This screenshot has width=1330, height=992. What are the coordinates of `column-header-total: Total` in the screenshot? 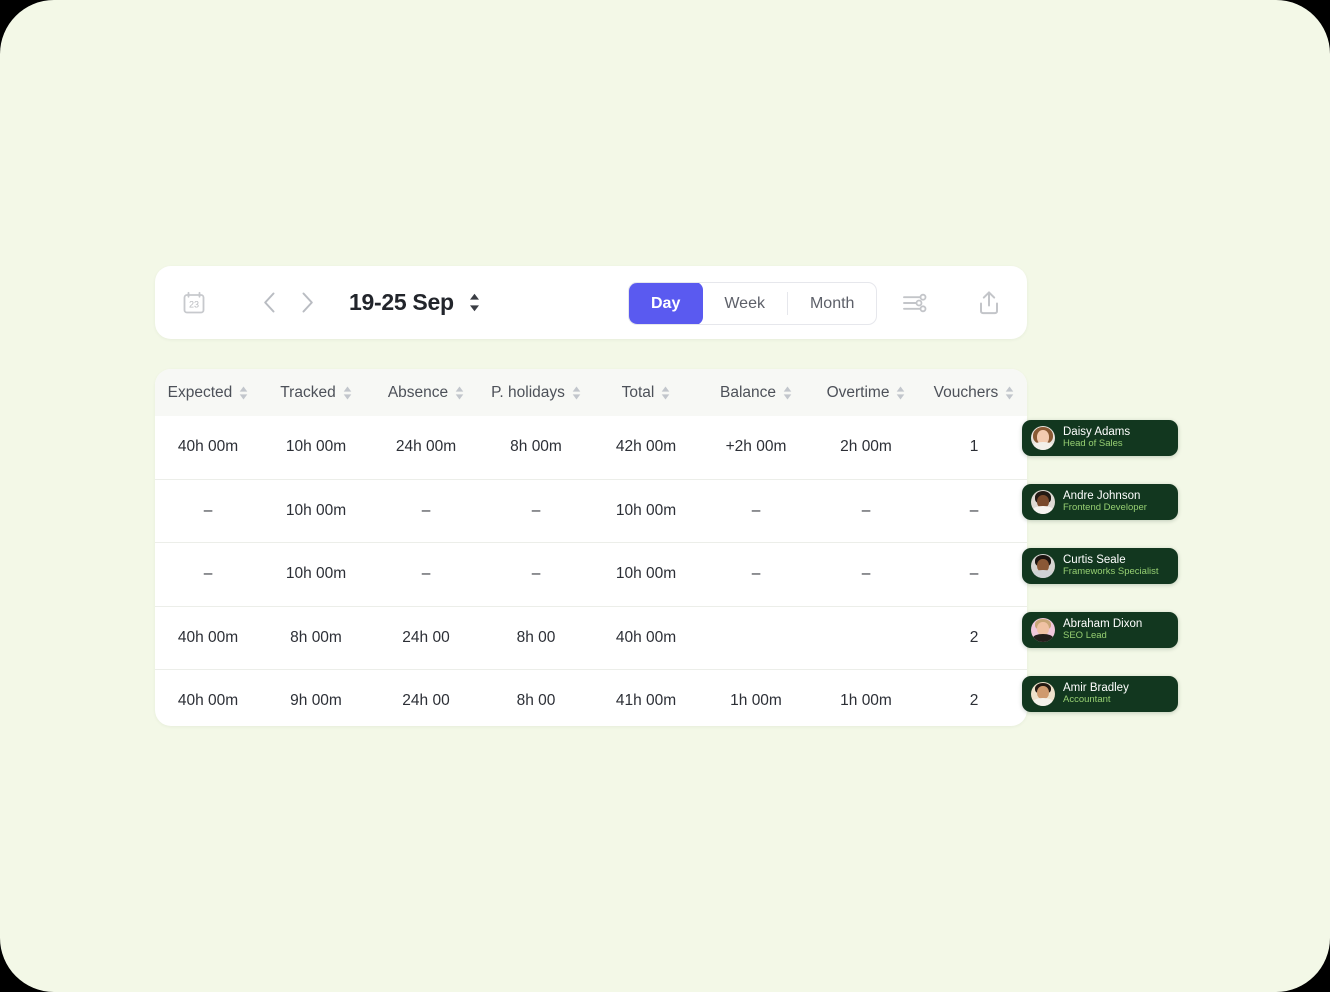 It's located at (646, 392).